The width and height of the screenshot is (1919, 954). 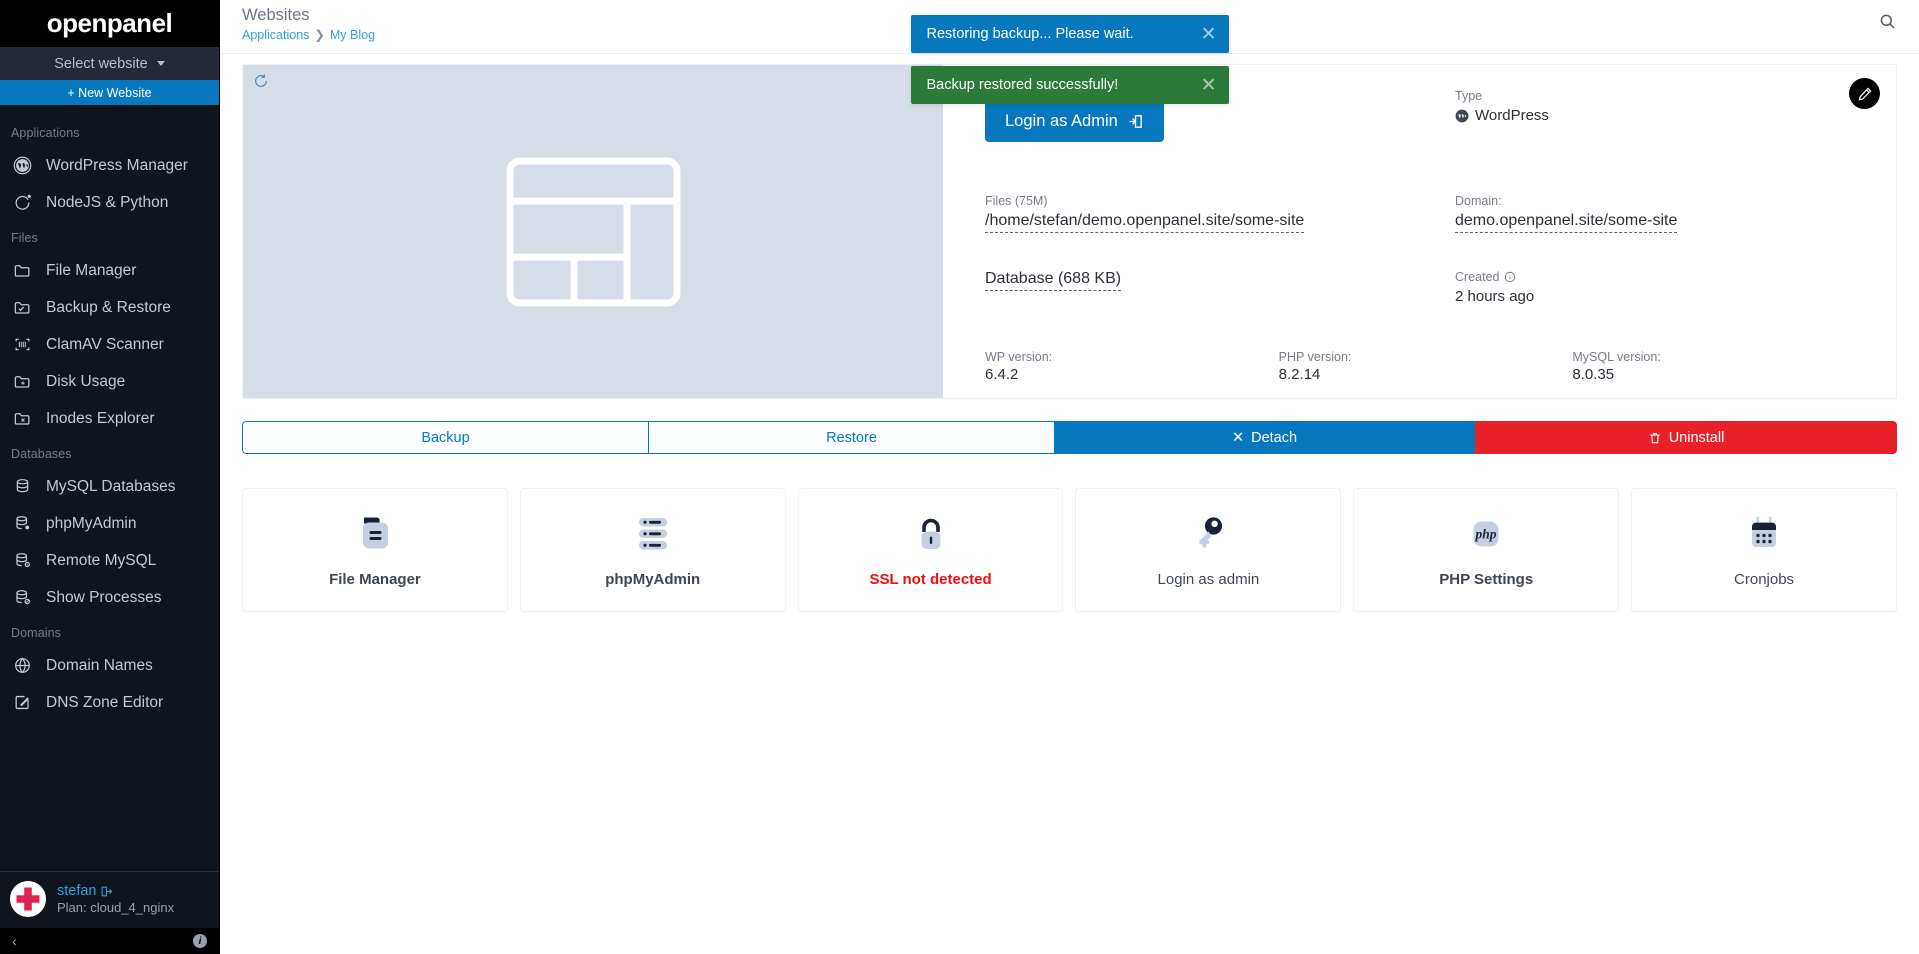 I want to click on sidebar-item-phpmyadmin: phpMyAdmin, so click(x=109, y=523).